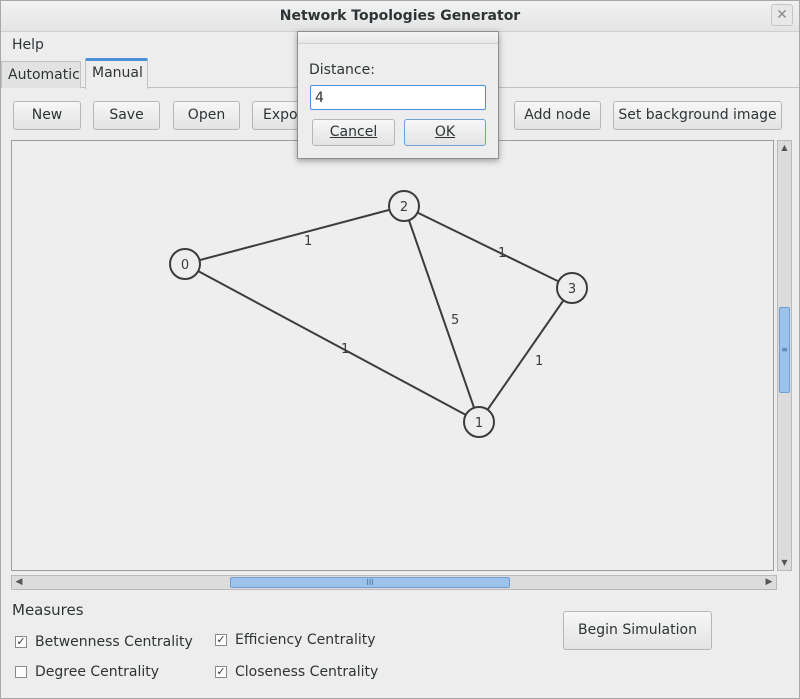  What do you see at coordinates (21, 672) in the screenshot?
I see `checkbox-box` at bounding box center [21, 672].